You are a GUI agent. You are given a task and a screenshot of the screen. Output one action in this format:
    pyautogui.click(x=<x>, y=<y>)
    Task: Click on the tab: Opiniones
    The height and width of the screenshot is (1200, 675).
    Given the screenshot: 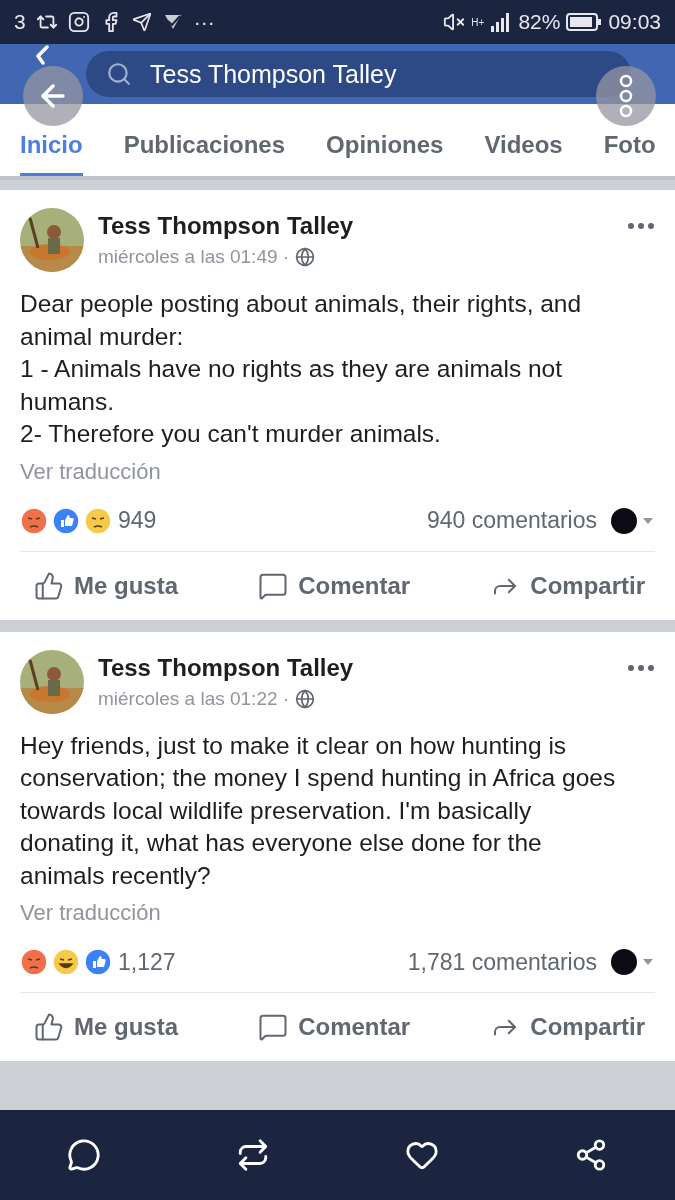 What is the action you would take?
    pyautogui.click(x=385, y=153)
    